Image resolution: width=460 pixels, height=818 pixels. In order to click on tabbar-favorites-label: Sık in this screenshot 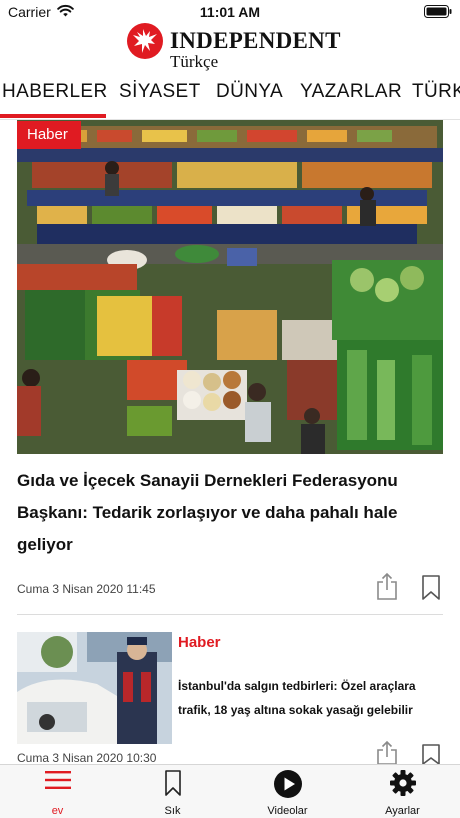, I will do `click(172, 811)`.